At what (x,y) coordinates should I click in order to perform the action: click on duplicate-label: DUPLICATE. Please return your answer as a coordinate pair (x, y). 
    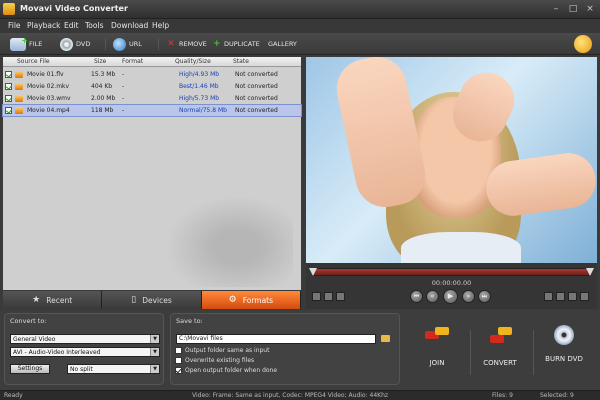
    Looking at the image, I should click on (242, 44).